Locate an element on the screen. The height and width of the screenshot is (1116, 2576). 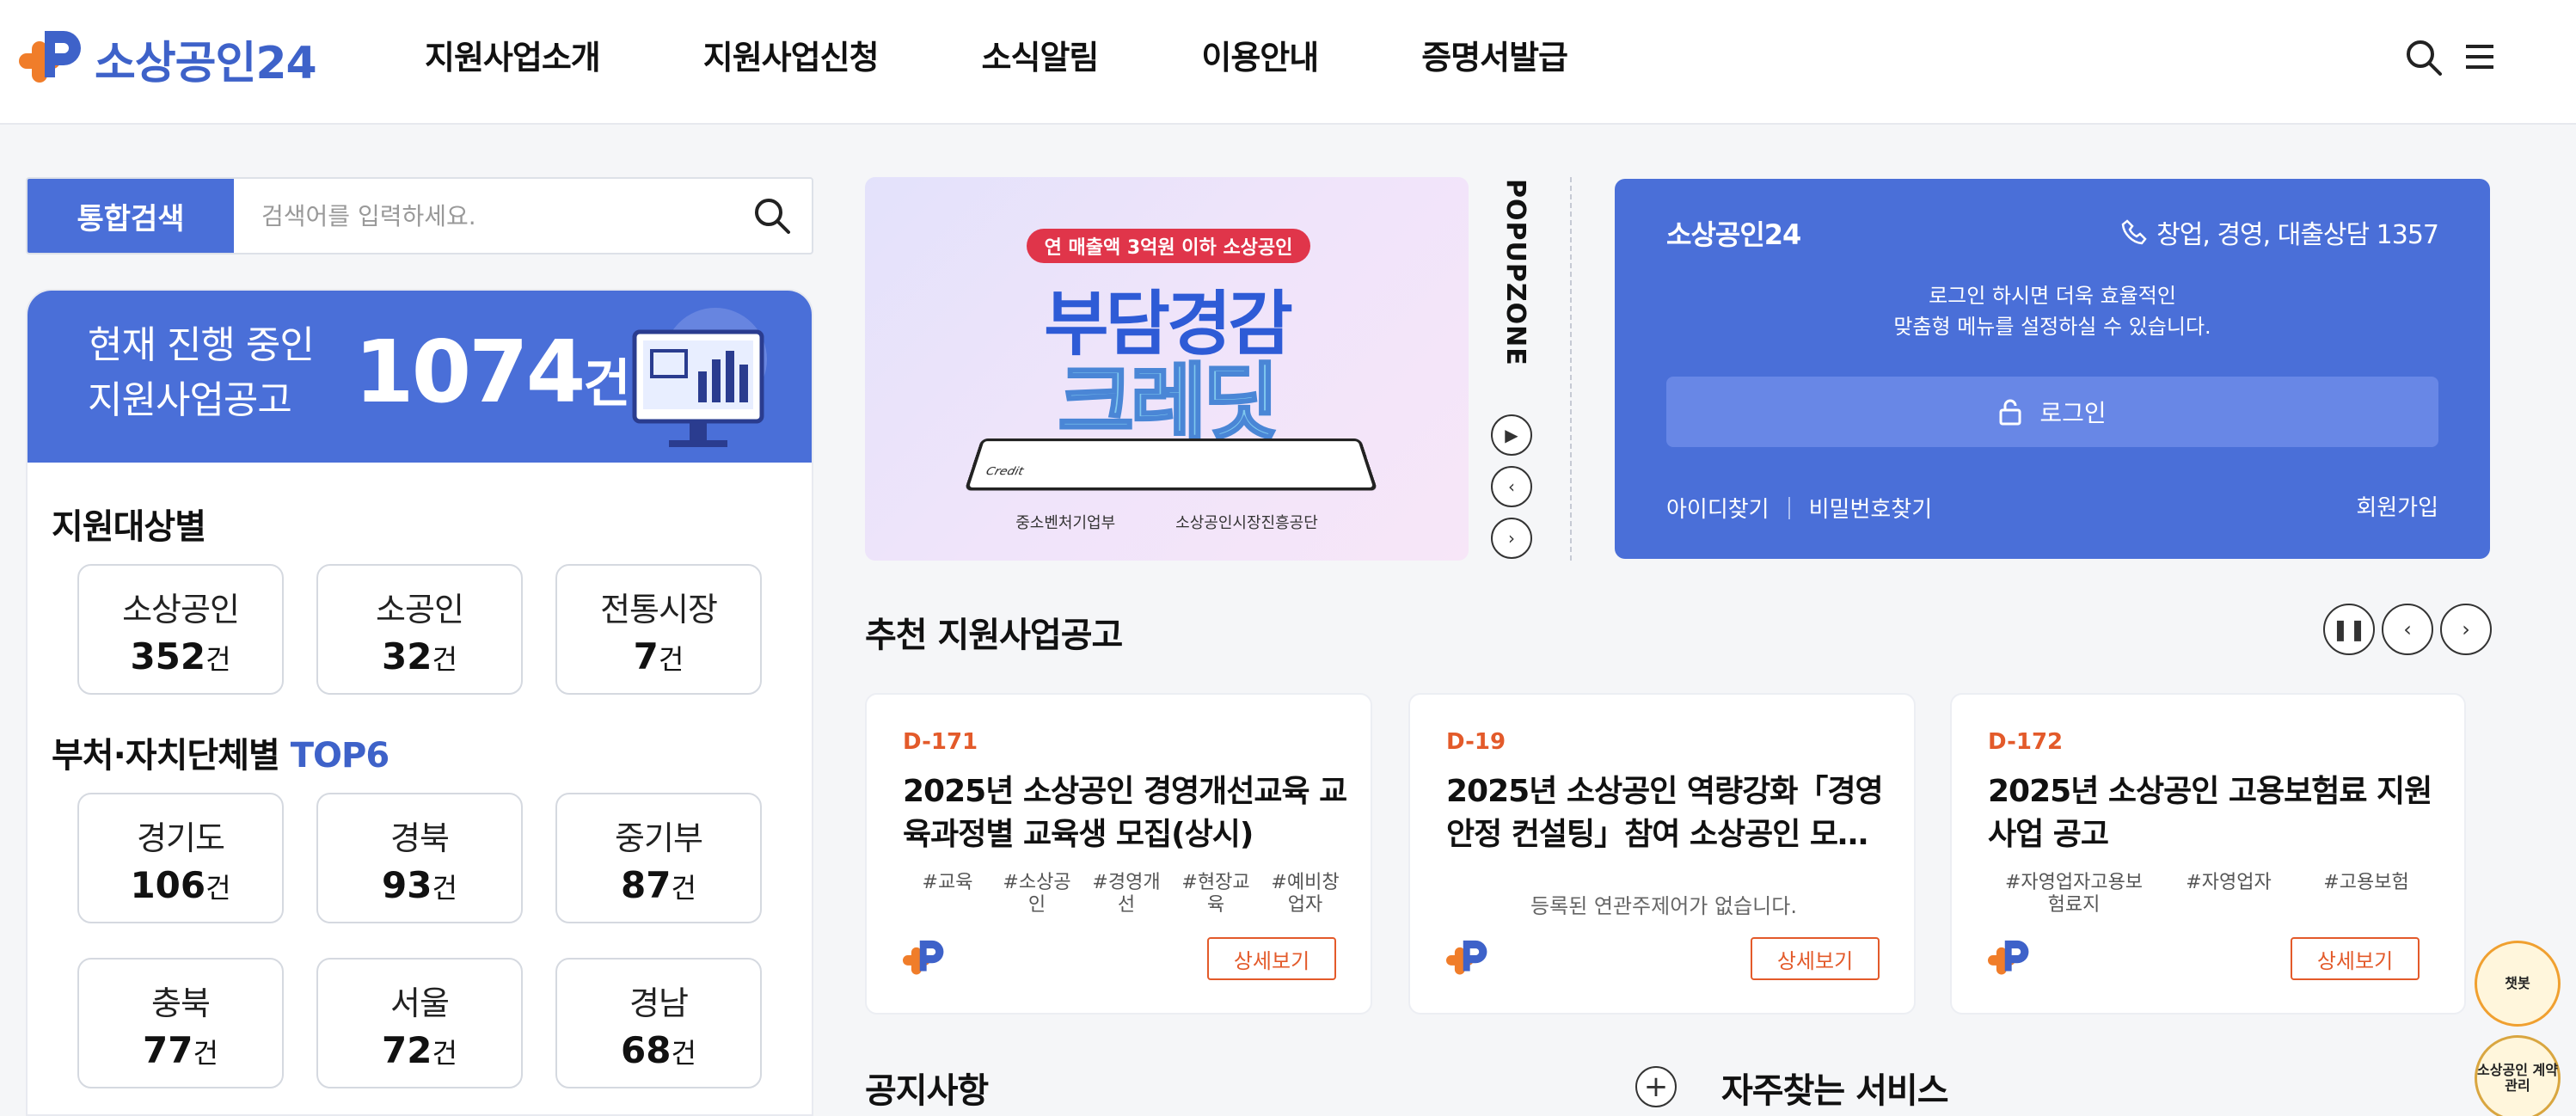
top6-highlight: TOP6 is located at coordinates (339, 756).